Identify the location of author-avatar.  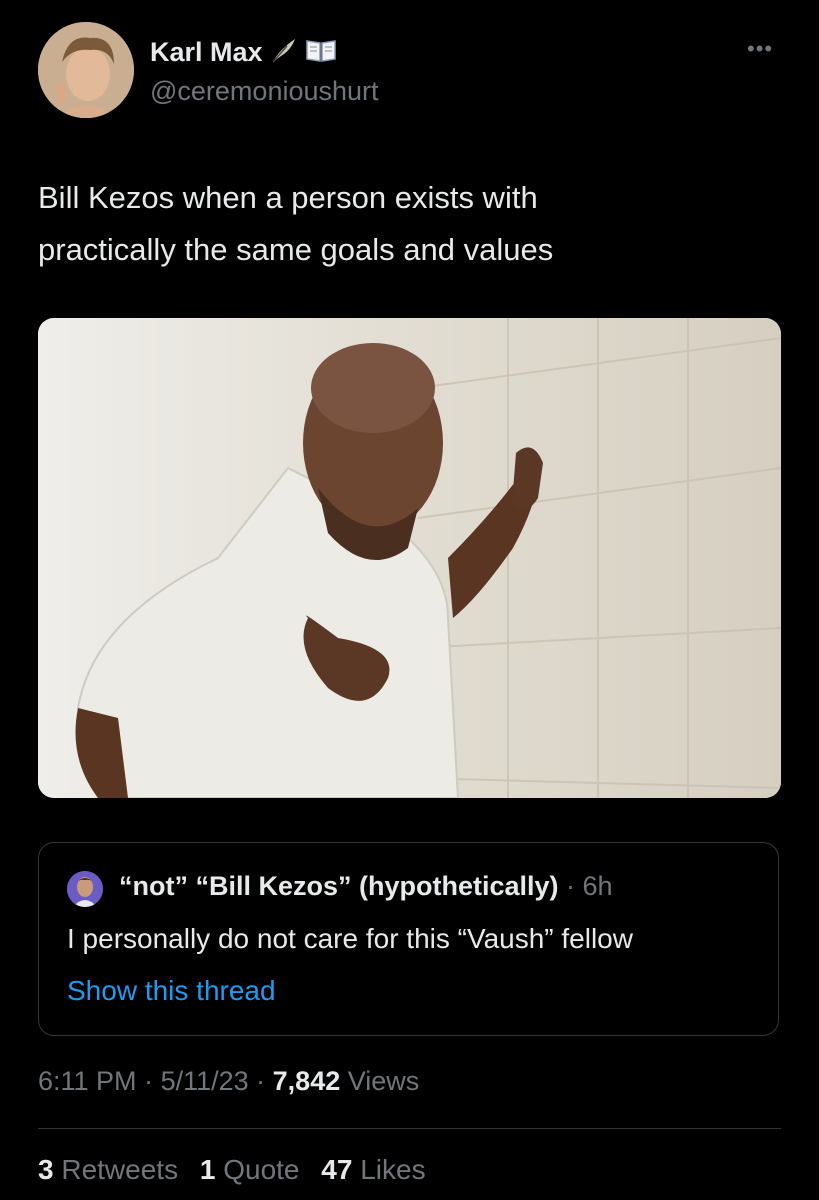
(86, 70).